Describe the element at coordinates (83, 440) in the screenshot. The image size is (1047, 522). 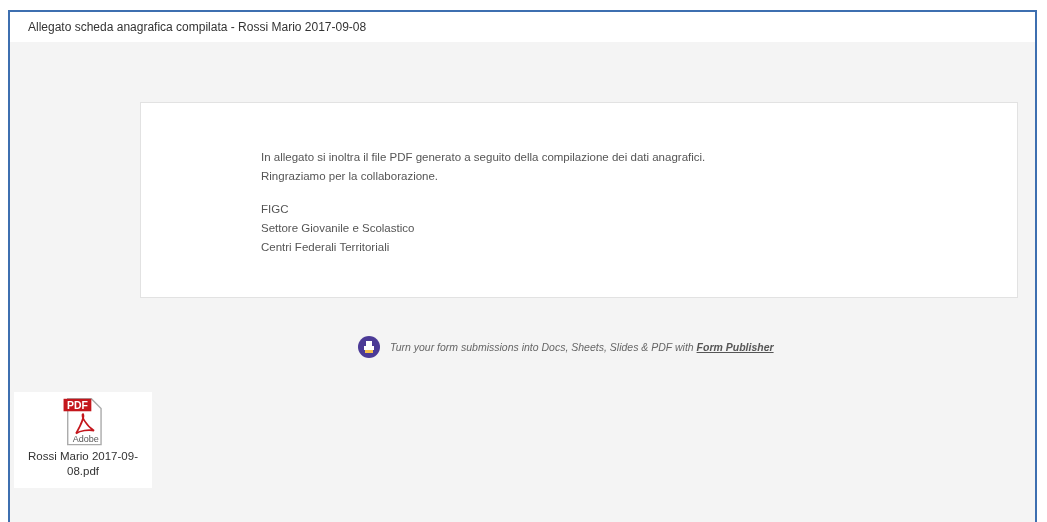
I see `attachment-tile: PDF Adobe Rossi Mario 2017-09-08.pdf` at that location.